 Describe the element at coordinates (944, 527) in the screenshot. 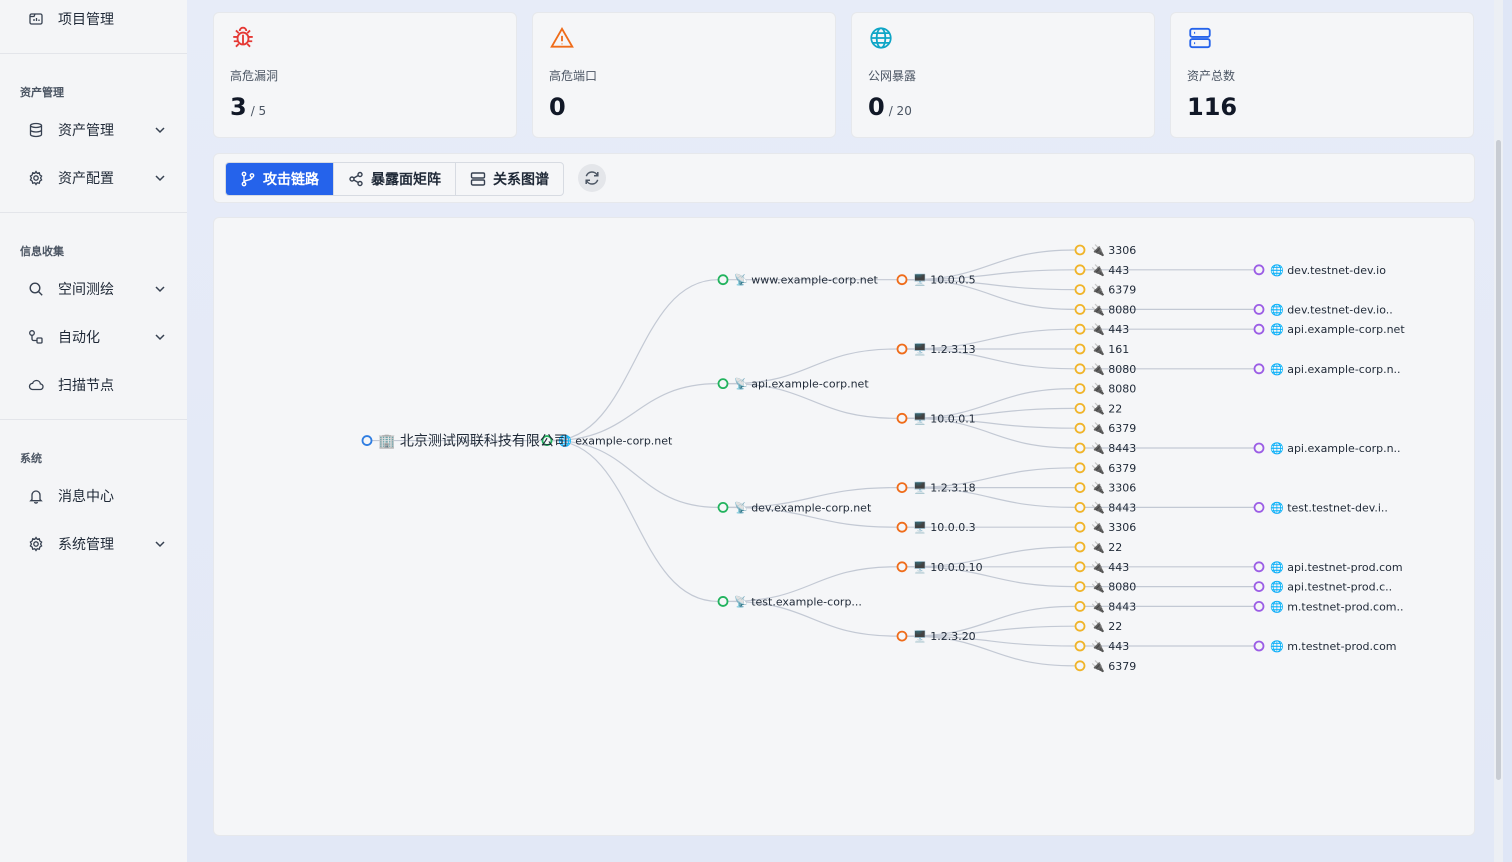

I see `ip-label: 🖥️ 10.0.0.3` at that location.